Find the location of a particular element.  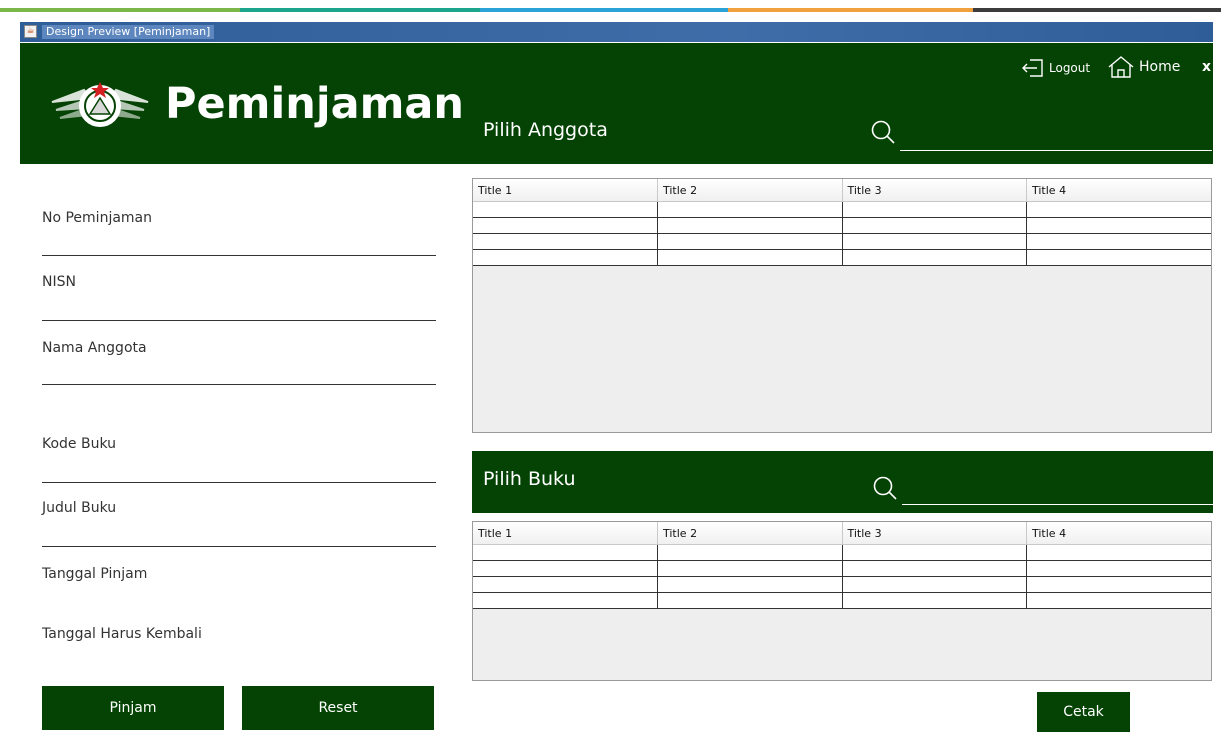

home-label: Home is located at coordinates (1160, 67).